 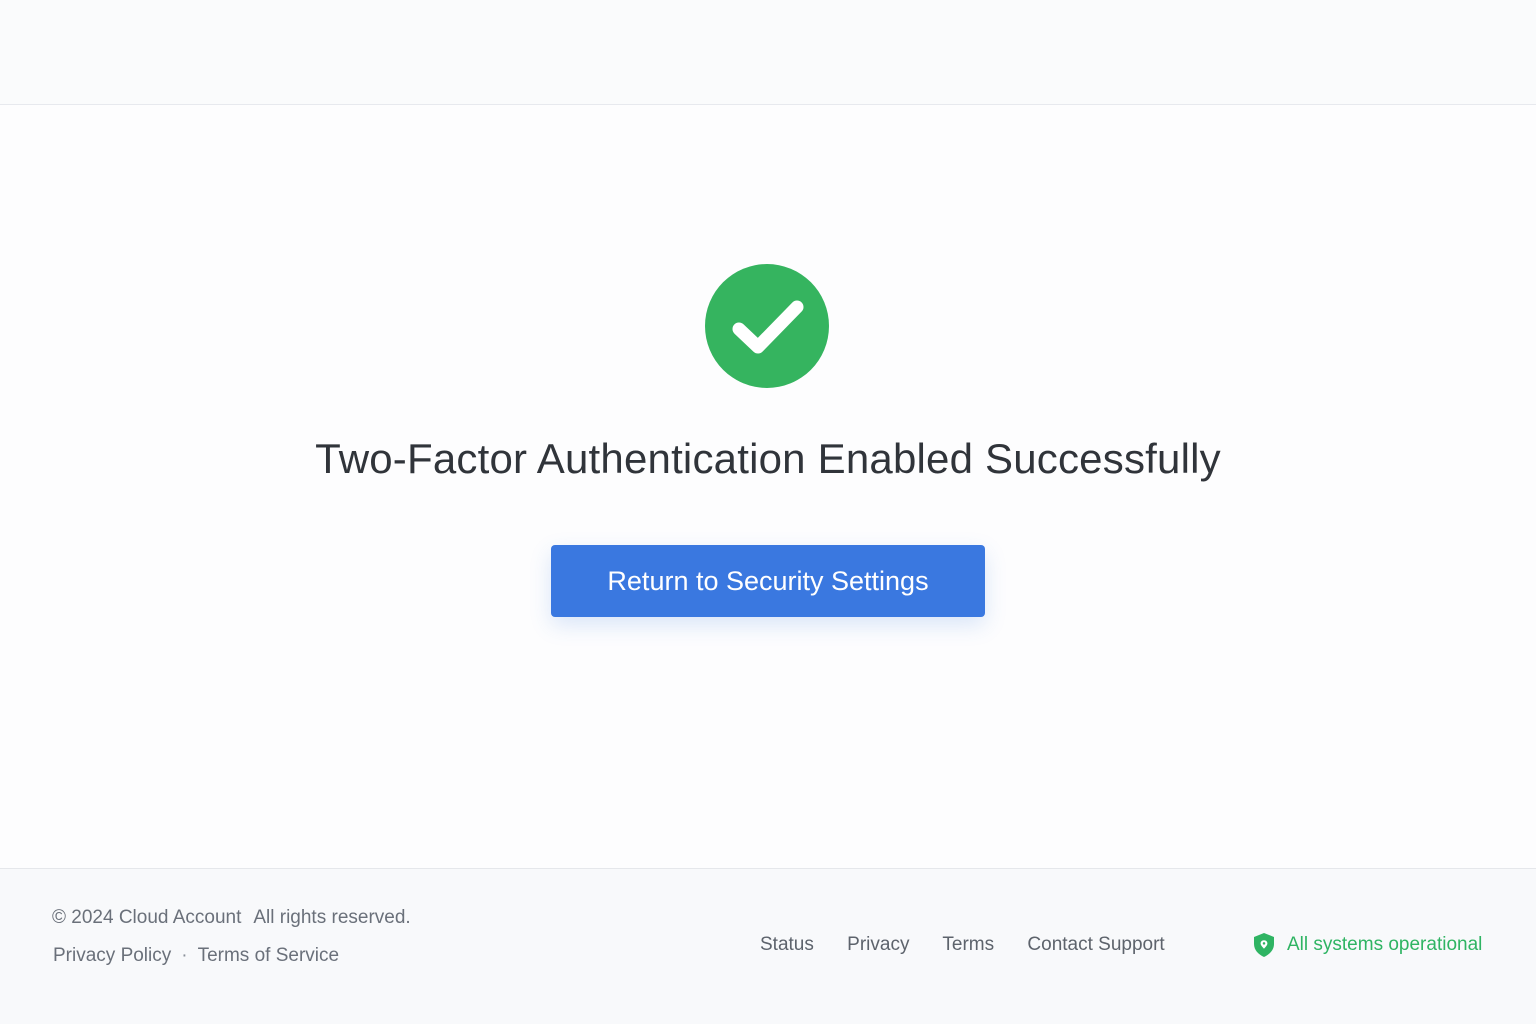 What do you see at coordinates (1095, 944) in the screenshot?
I see `contact-support-link: Contact Support` at bounding box center [1095, 944].